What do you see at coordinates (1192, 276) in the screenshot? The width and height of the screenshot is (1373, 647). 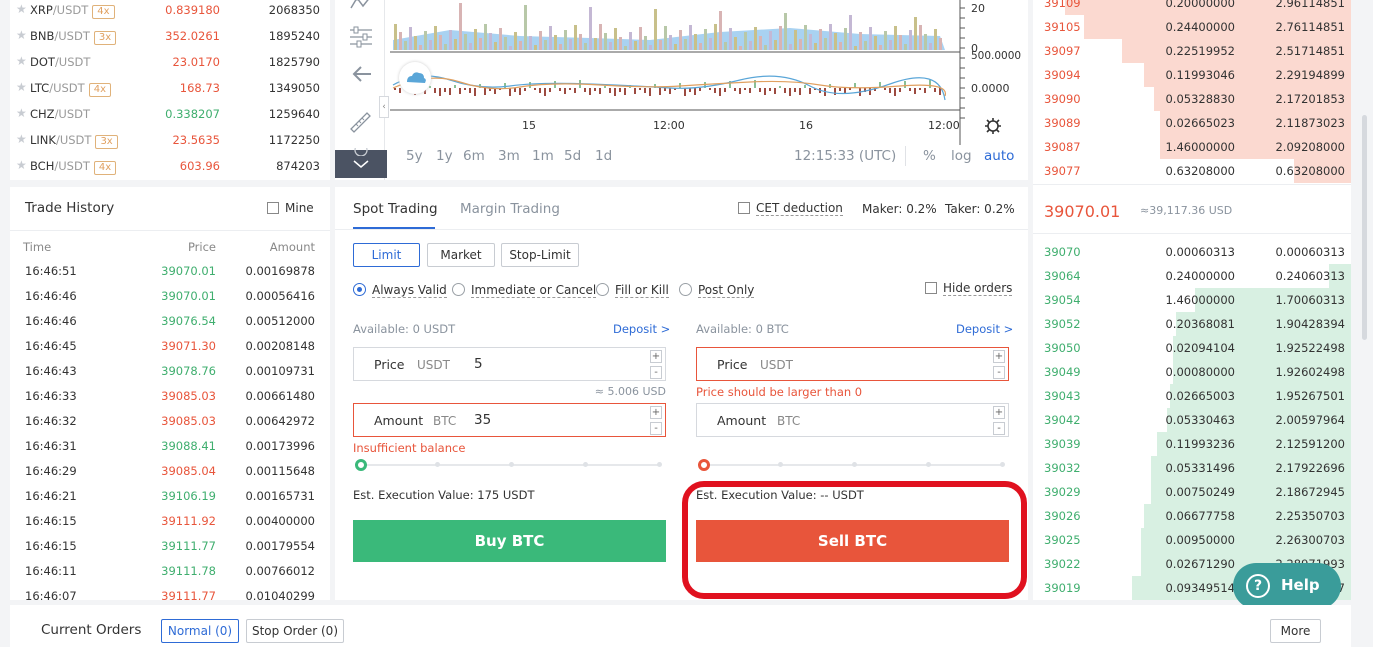 I see `bid-row: 39064 0.24000000 0.24060313` at bounding box center [1192, 276].